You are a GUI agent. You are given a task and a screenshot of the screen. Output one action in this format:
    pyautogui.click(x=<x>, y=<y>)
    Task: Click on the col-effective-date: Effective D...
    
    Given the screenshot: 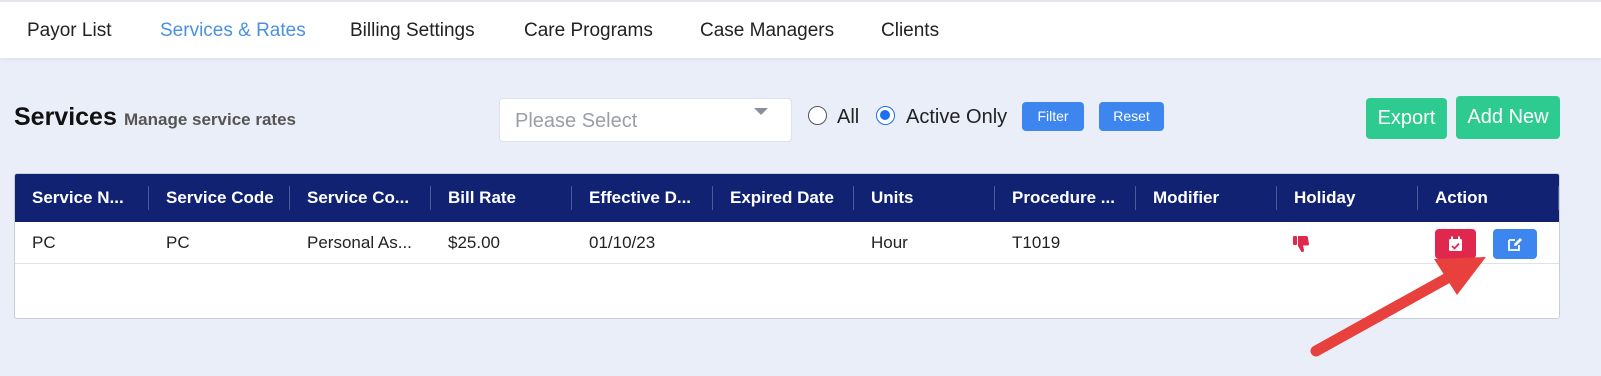 What is the action you would take?
    pyautogui.click(x=640, y=198)
    